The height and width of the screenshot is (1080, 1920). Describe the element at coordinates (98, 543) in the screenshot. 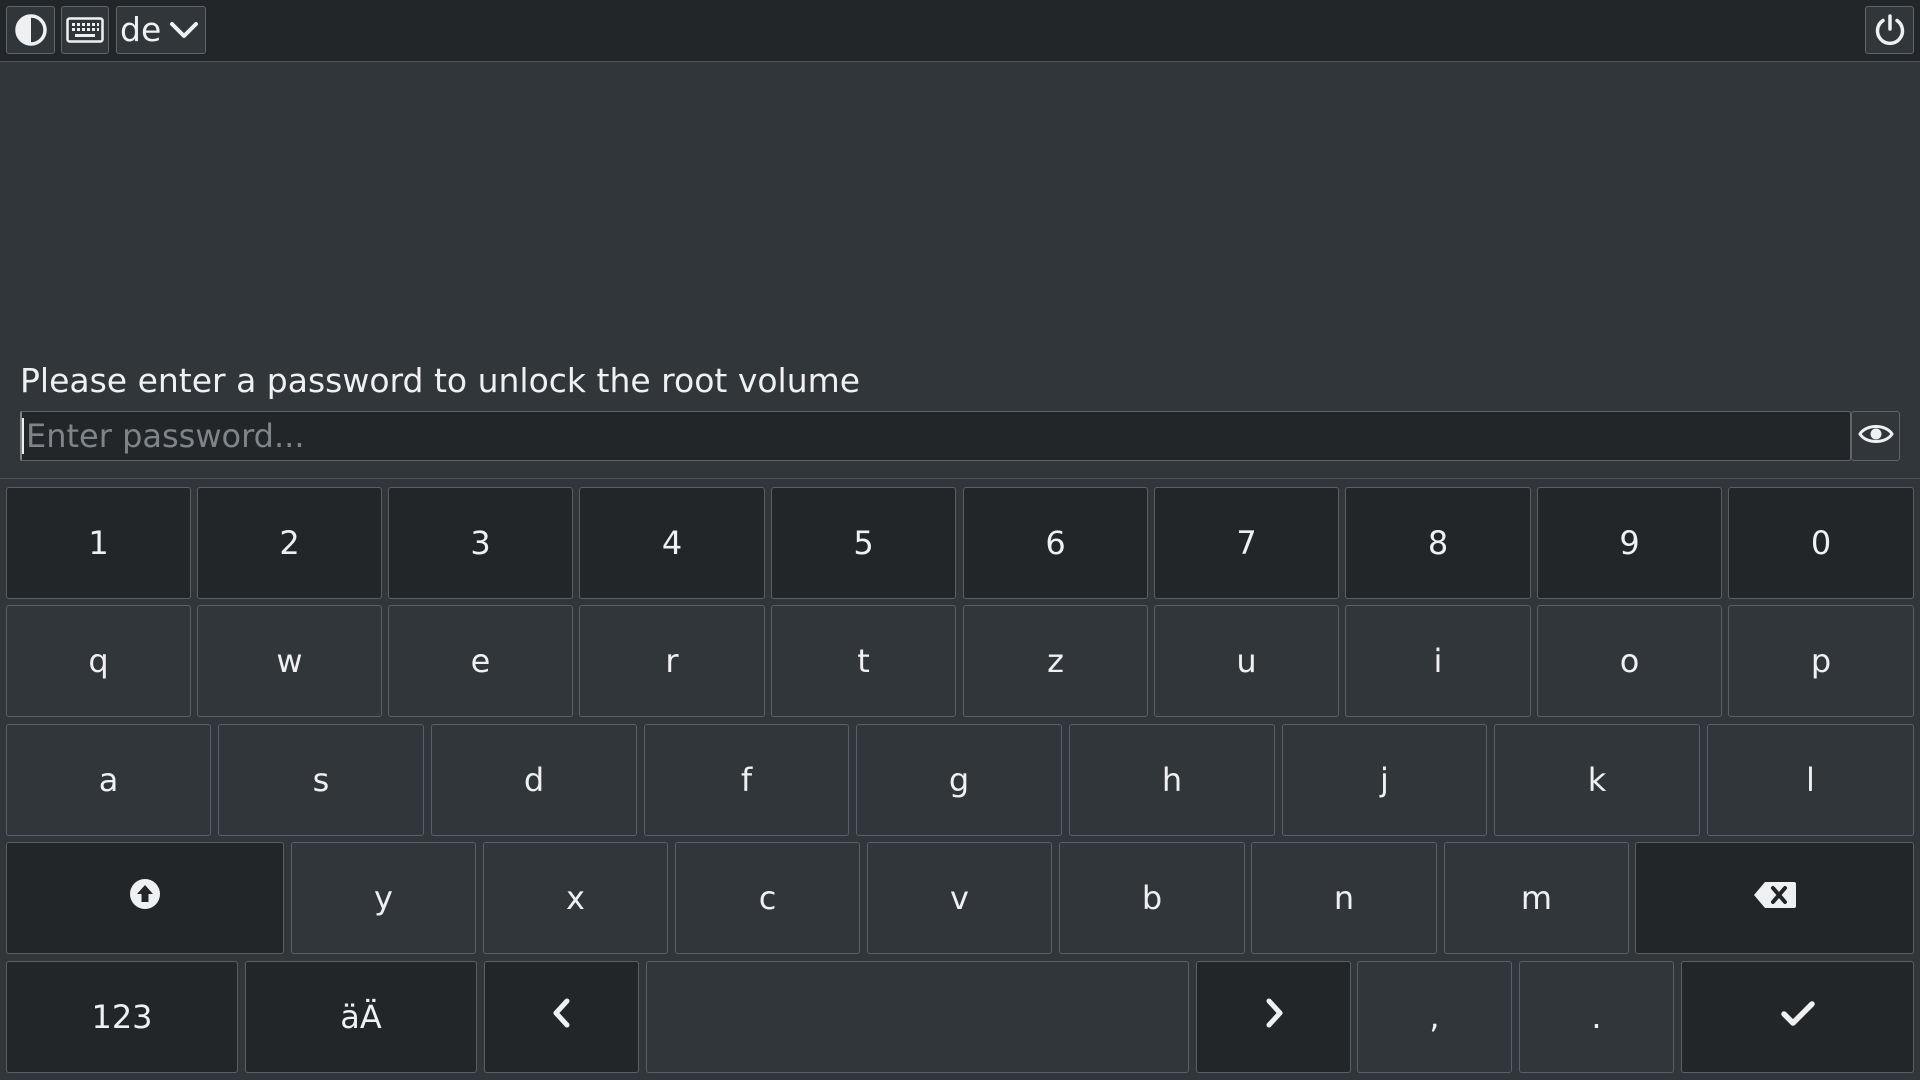

I see `key-1: 1` at that location.